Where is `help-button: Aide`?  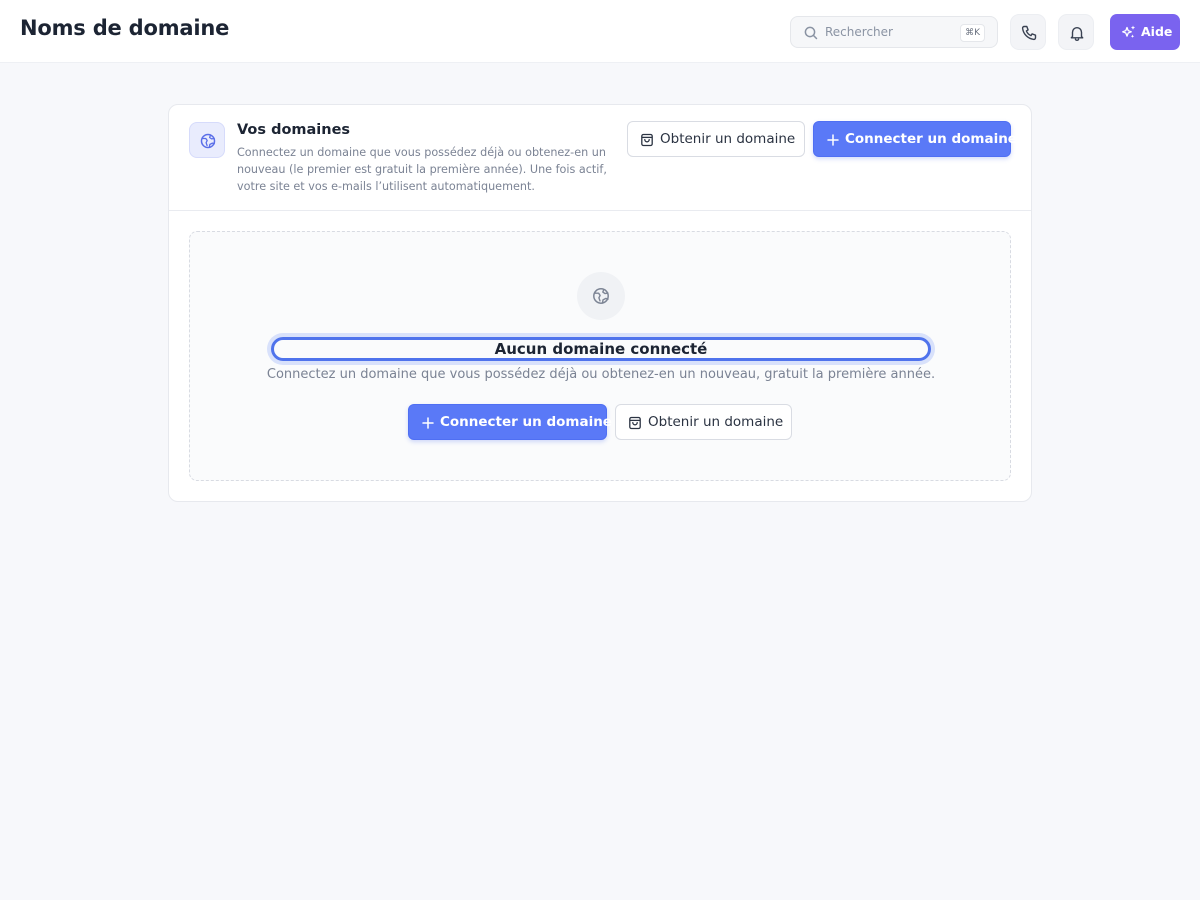
help-button: Aide is located at coordinates (1145, 32).